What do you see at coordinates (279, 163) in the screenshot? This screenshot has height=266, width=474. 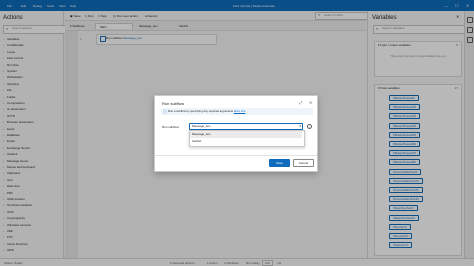 I see `save-button: Save` at bounding box center [279, 163].